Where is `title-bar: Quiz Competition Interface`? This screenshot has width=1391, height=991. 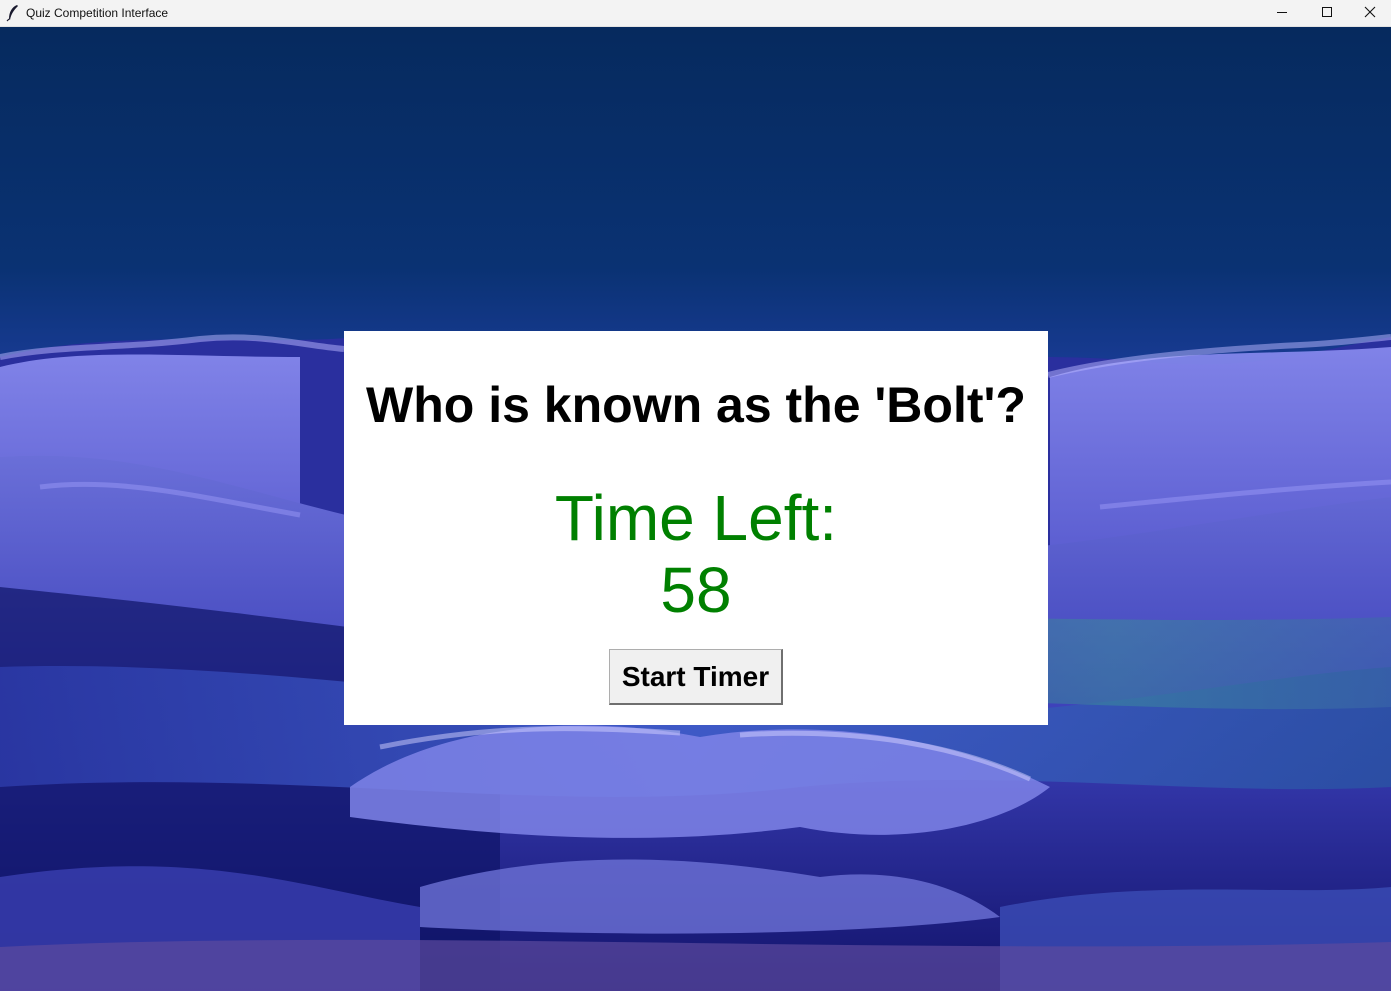 title-bar: Quiz Competition Interface is located at coordinates (695, 13).